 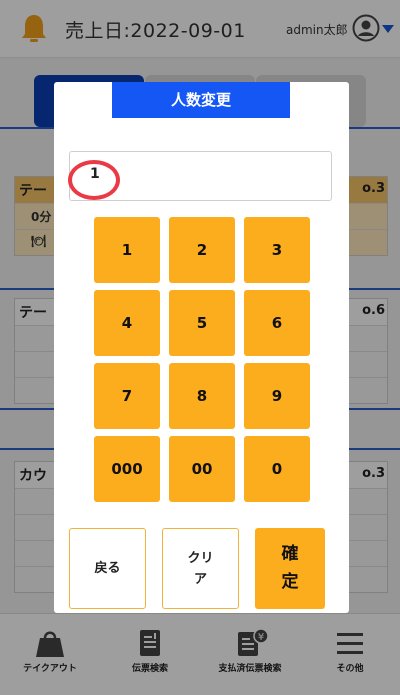 I want to click on key-0: 0, so click(x=277, y=469).